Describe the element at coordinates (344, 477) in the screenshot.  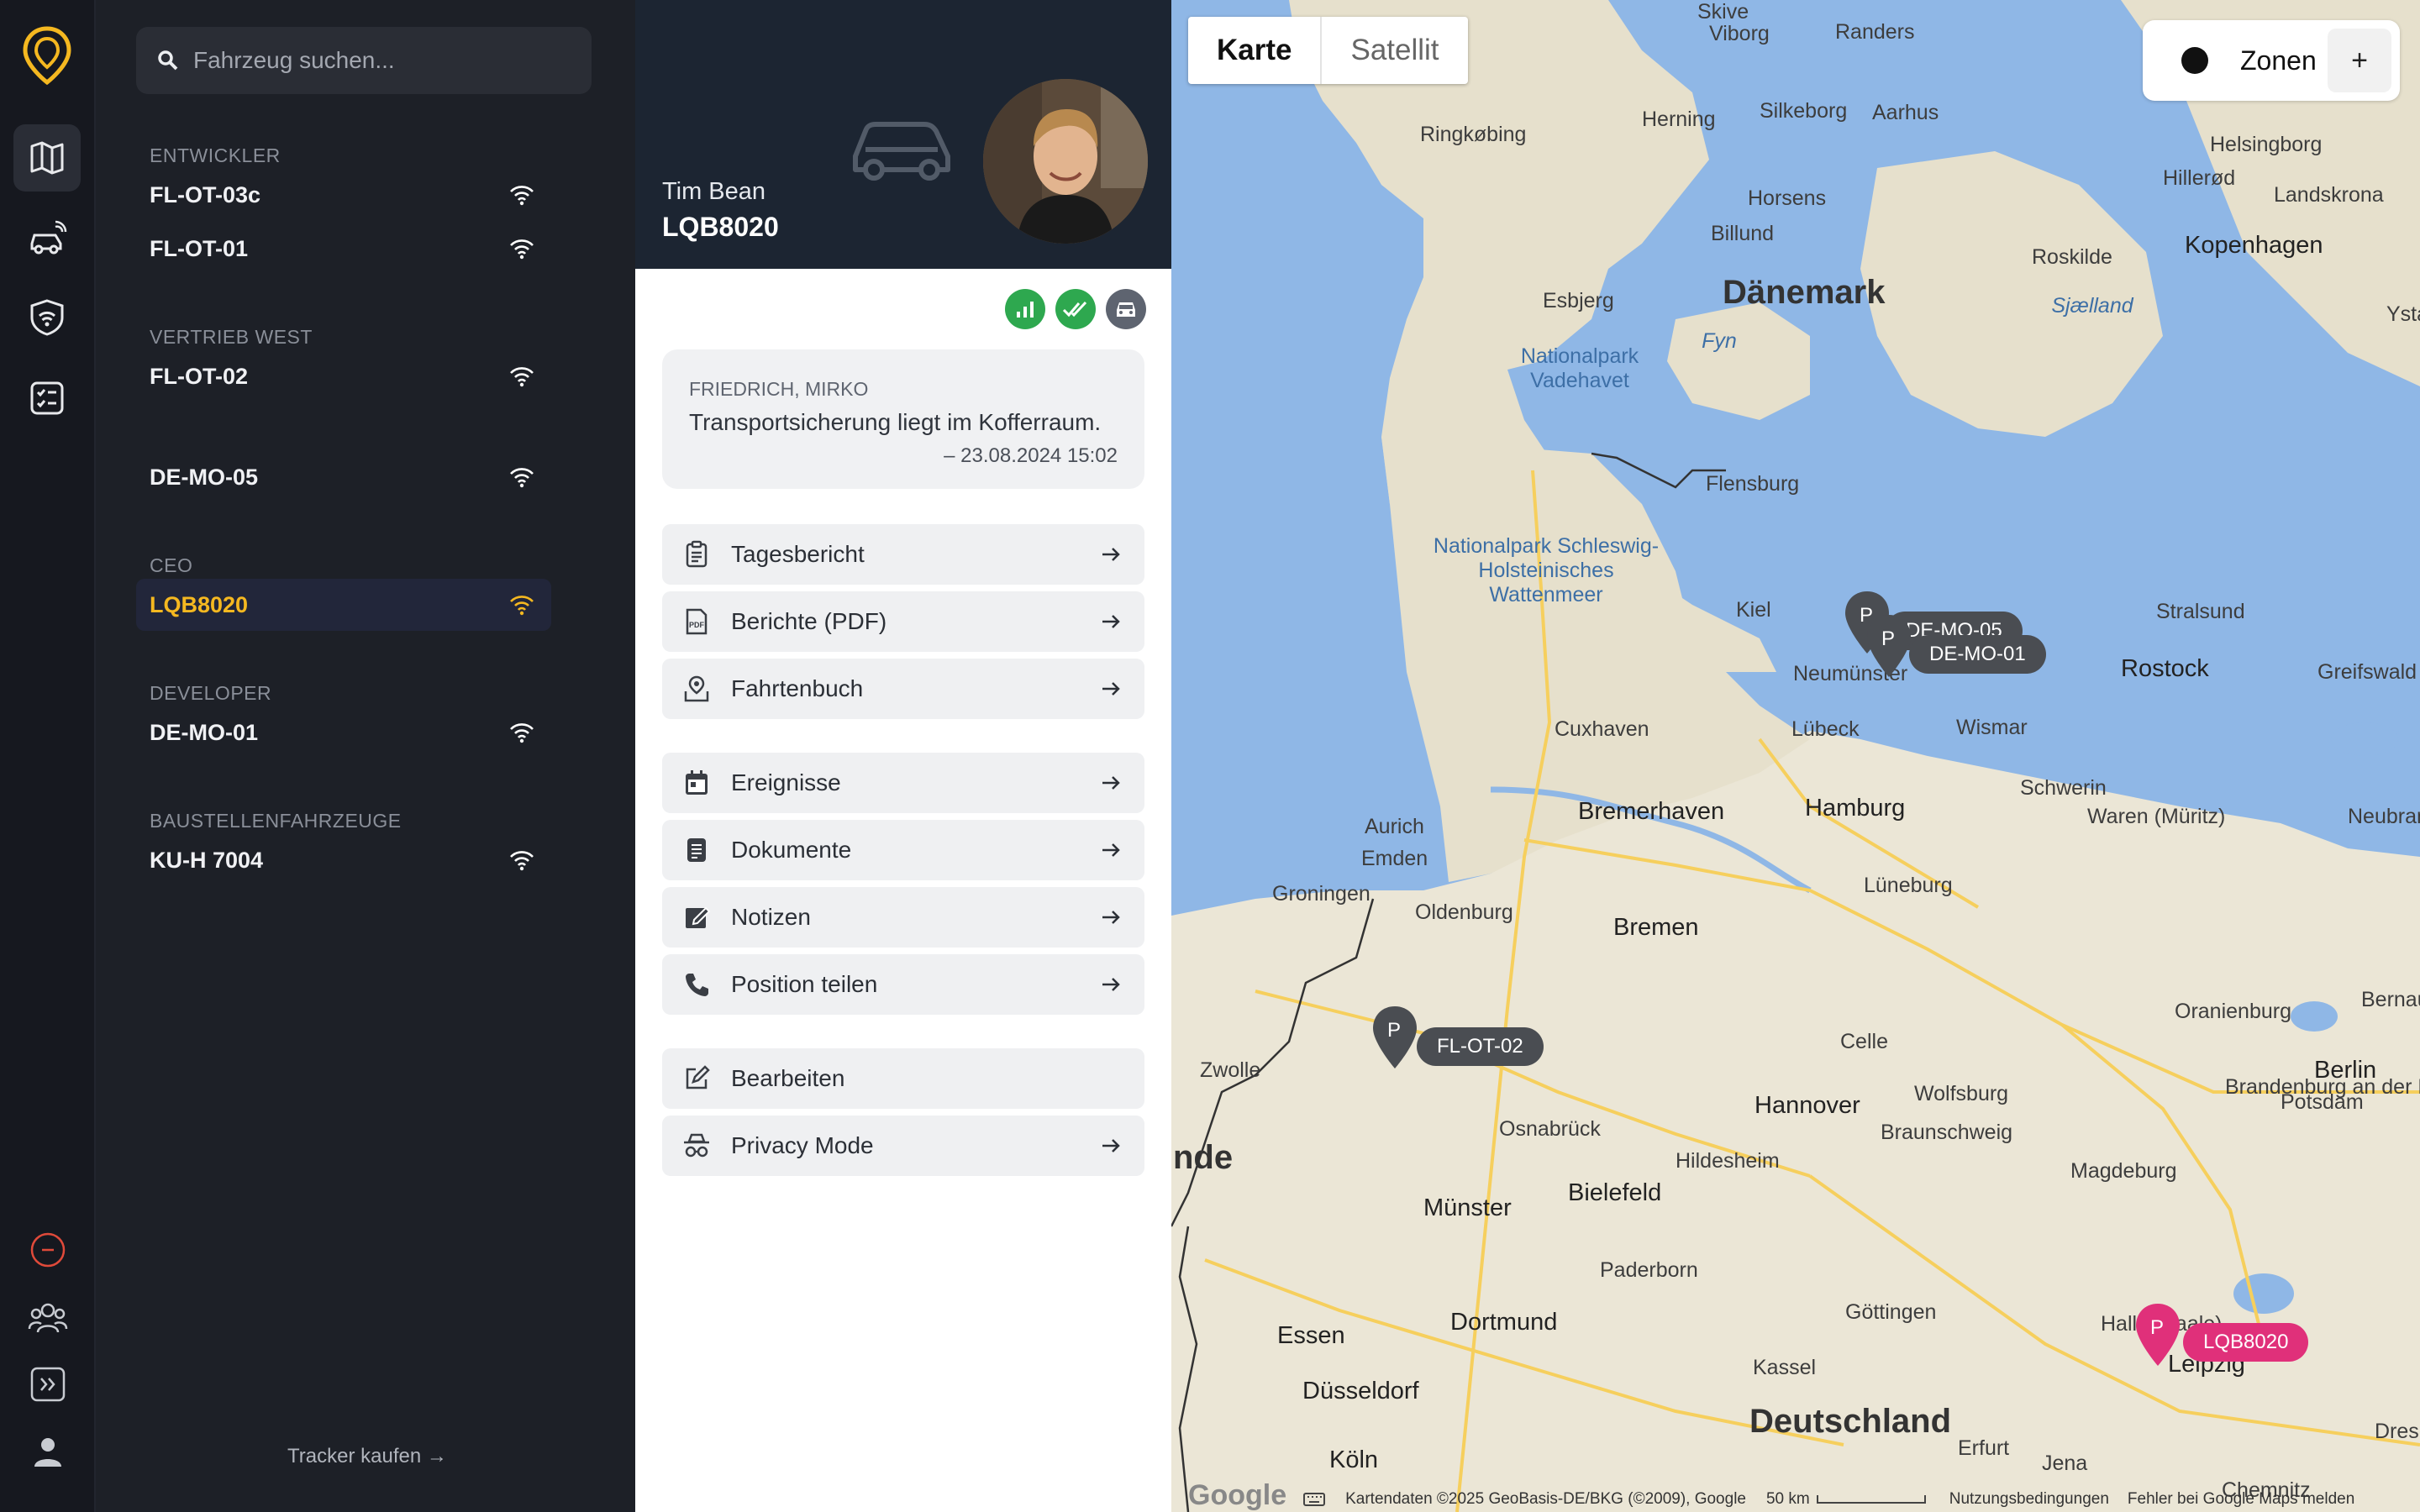
I see `vehicle-item: DE-MO-05` at that location.